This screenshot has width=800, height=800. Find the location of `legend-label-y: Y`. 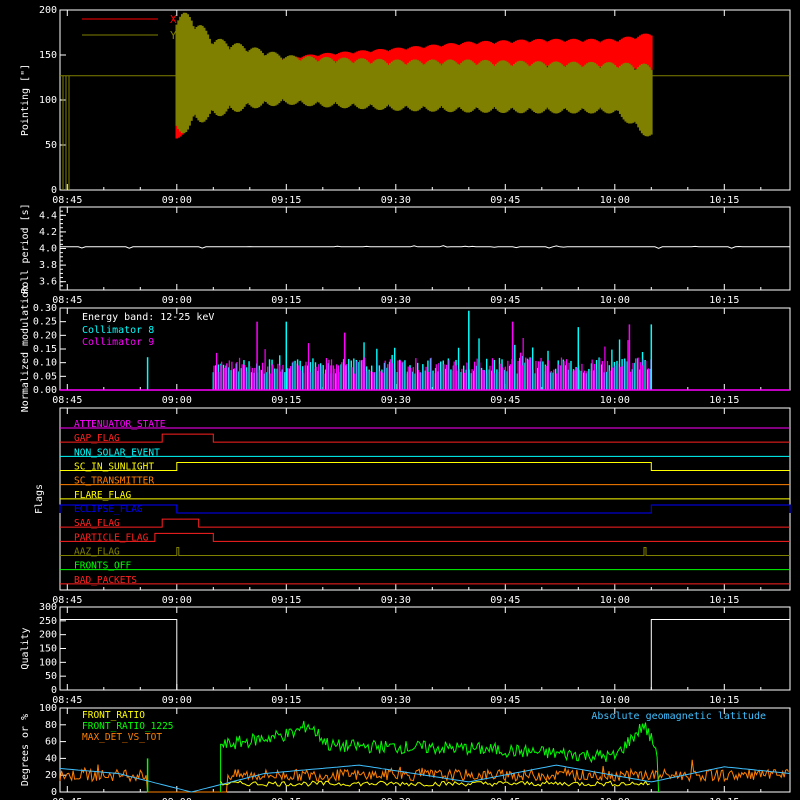

legend-label-y: Y is located at coordinates (173, 35).